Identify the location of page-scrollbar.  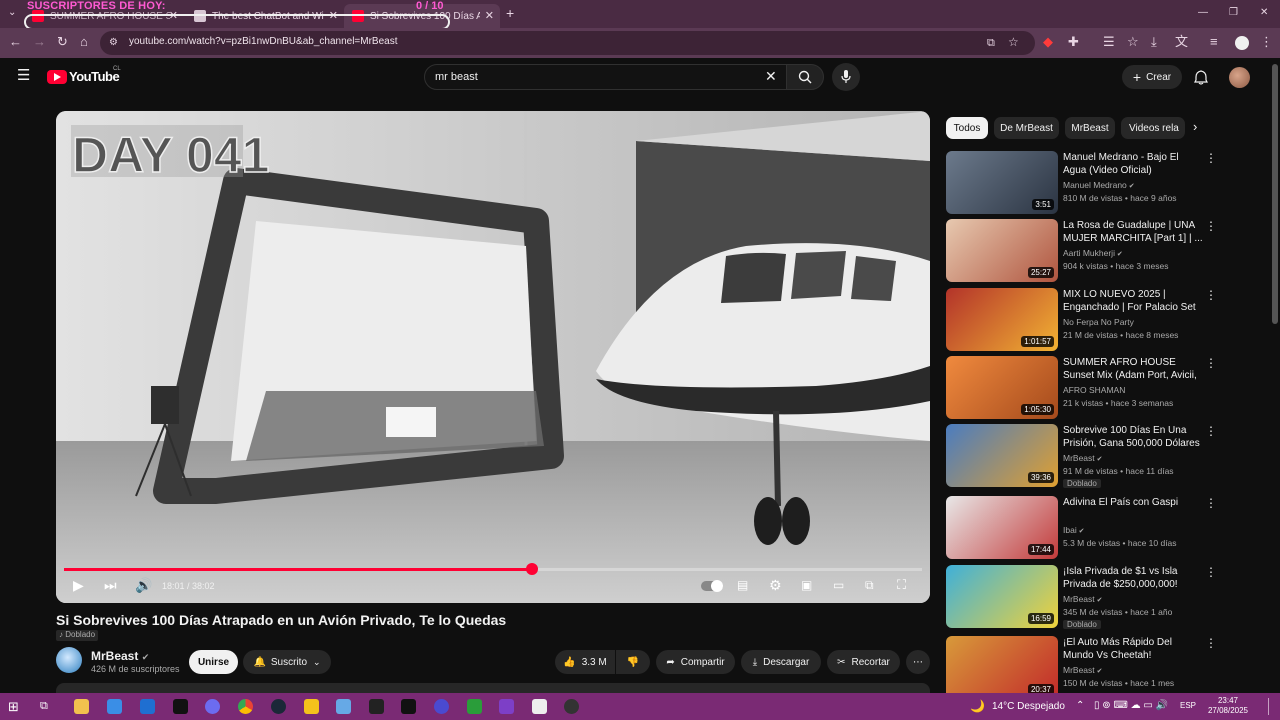
(1275, 194).